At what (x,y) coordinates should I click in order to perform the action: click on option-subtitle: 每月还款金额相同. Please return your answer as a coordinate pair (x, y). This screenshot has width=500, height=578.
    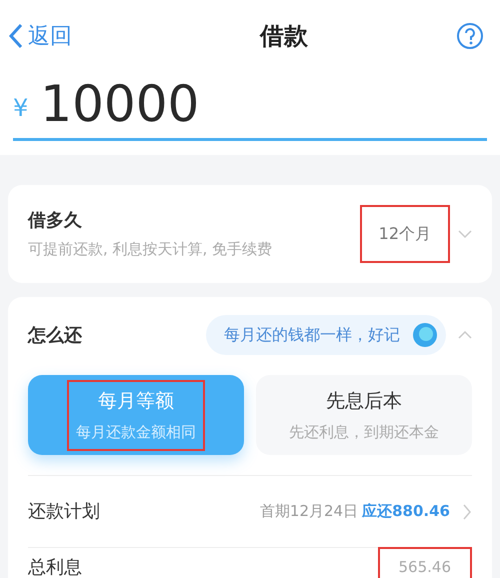
    Looking at the image, I should click on (136, 432).